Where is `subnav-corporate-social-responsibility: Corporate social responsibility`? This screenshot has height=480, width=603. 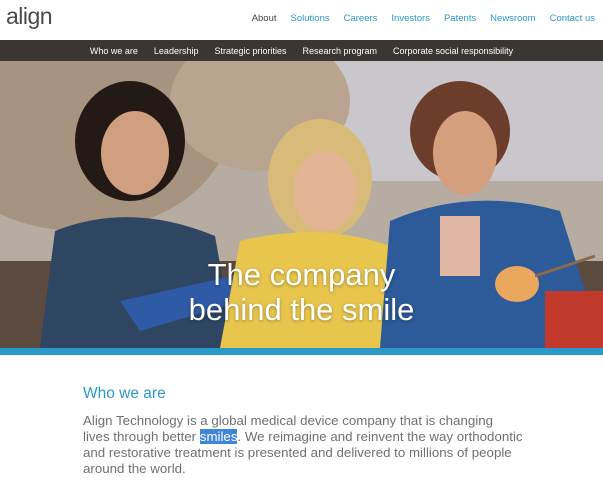
subnav-corporate-social-responsibility: Corporate social responsibility is located at coordinates (453, 51).